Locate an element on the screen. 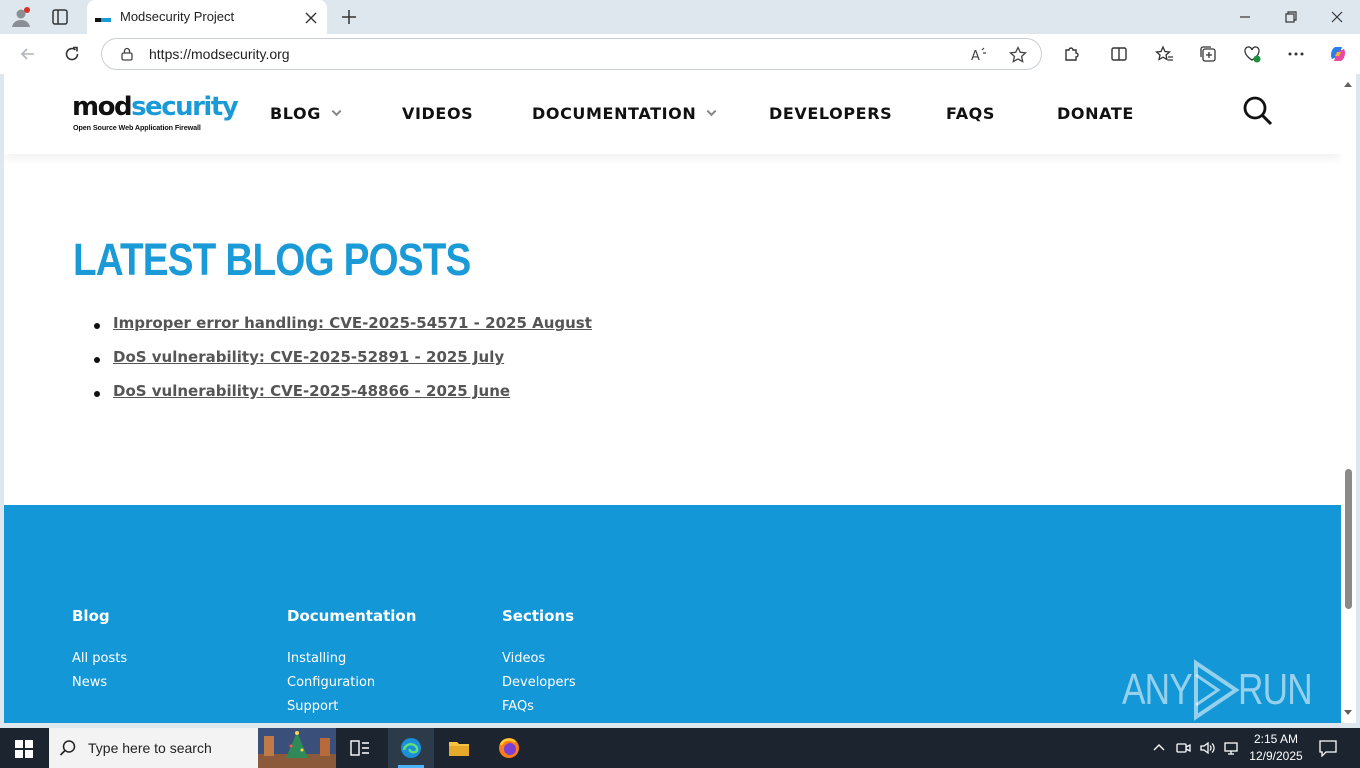 The height and width of the screenshot is (768, 1360). footer-link: FAQs is located at coordinates (539, 711).